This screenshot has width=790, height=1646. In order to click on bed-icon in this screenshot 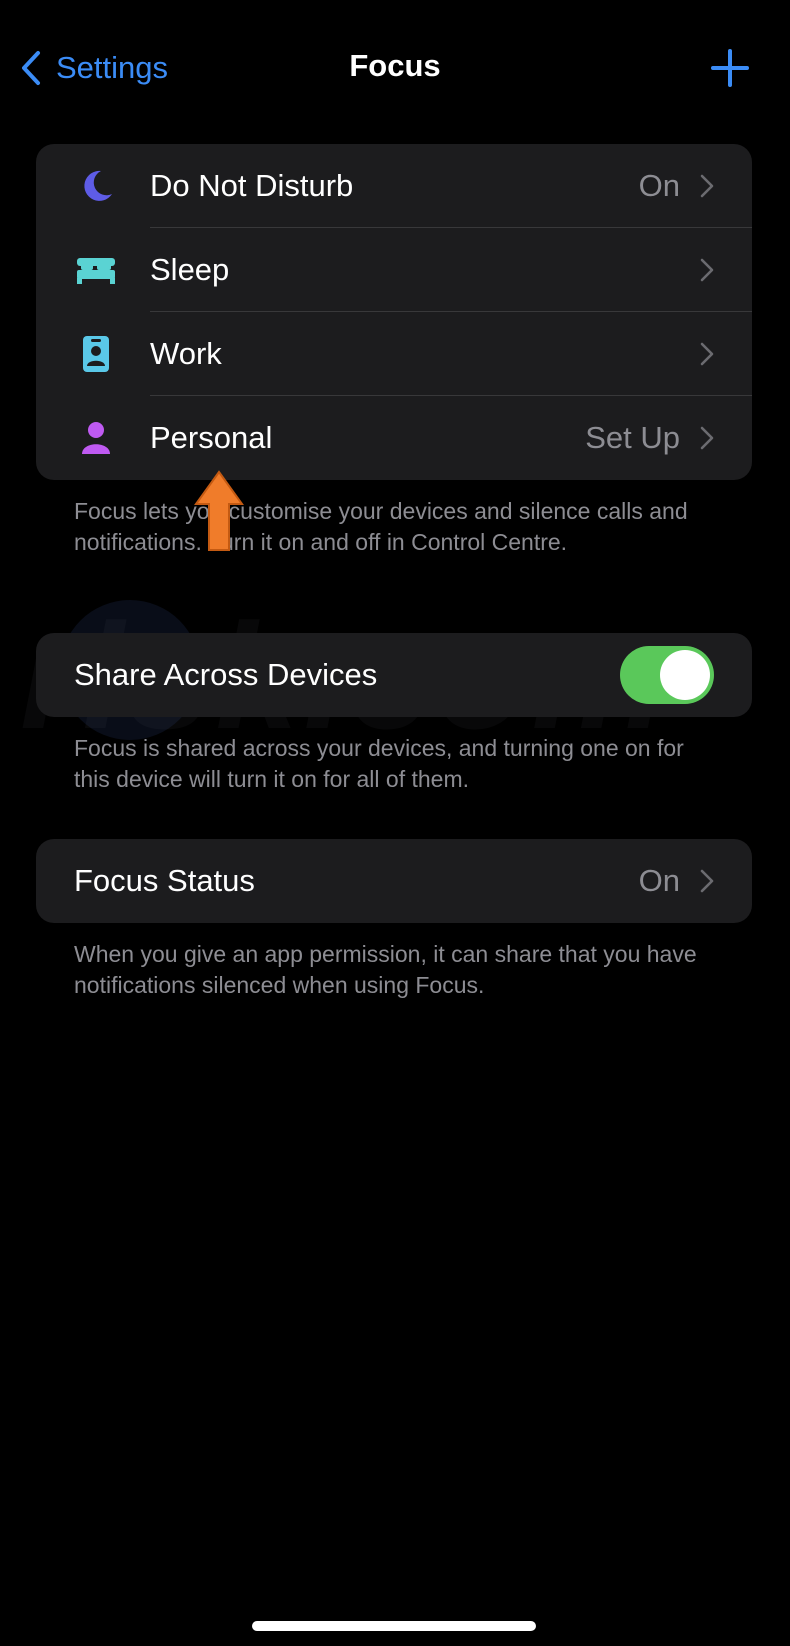, I will do `click(96, 270)`.